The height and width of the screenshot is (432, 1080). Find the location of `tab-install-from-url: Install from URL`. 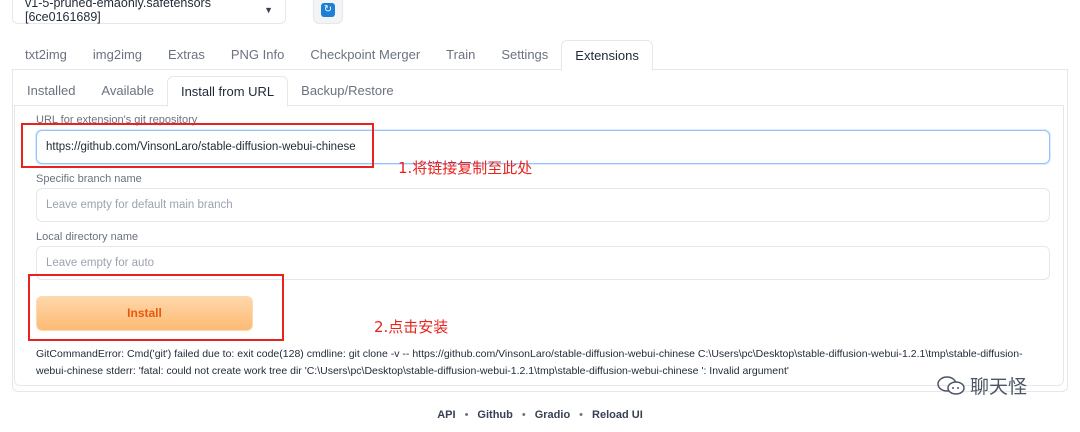

tab-install-from-url: Install from URL is located at coordinates (227, 91).